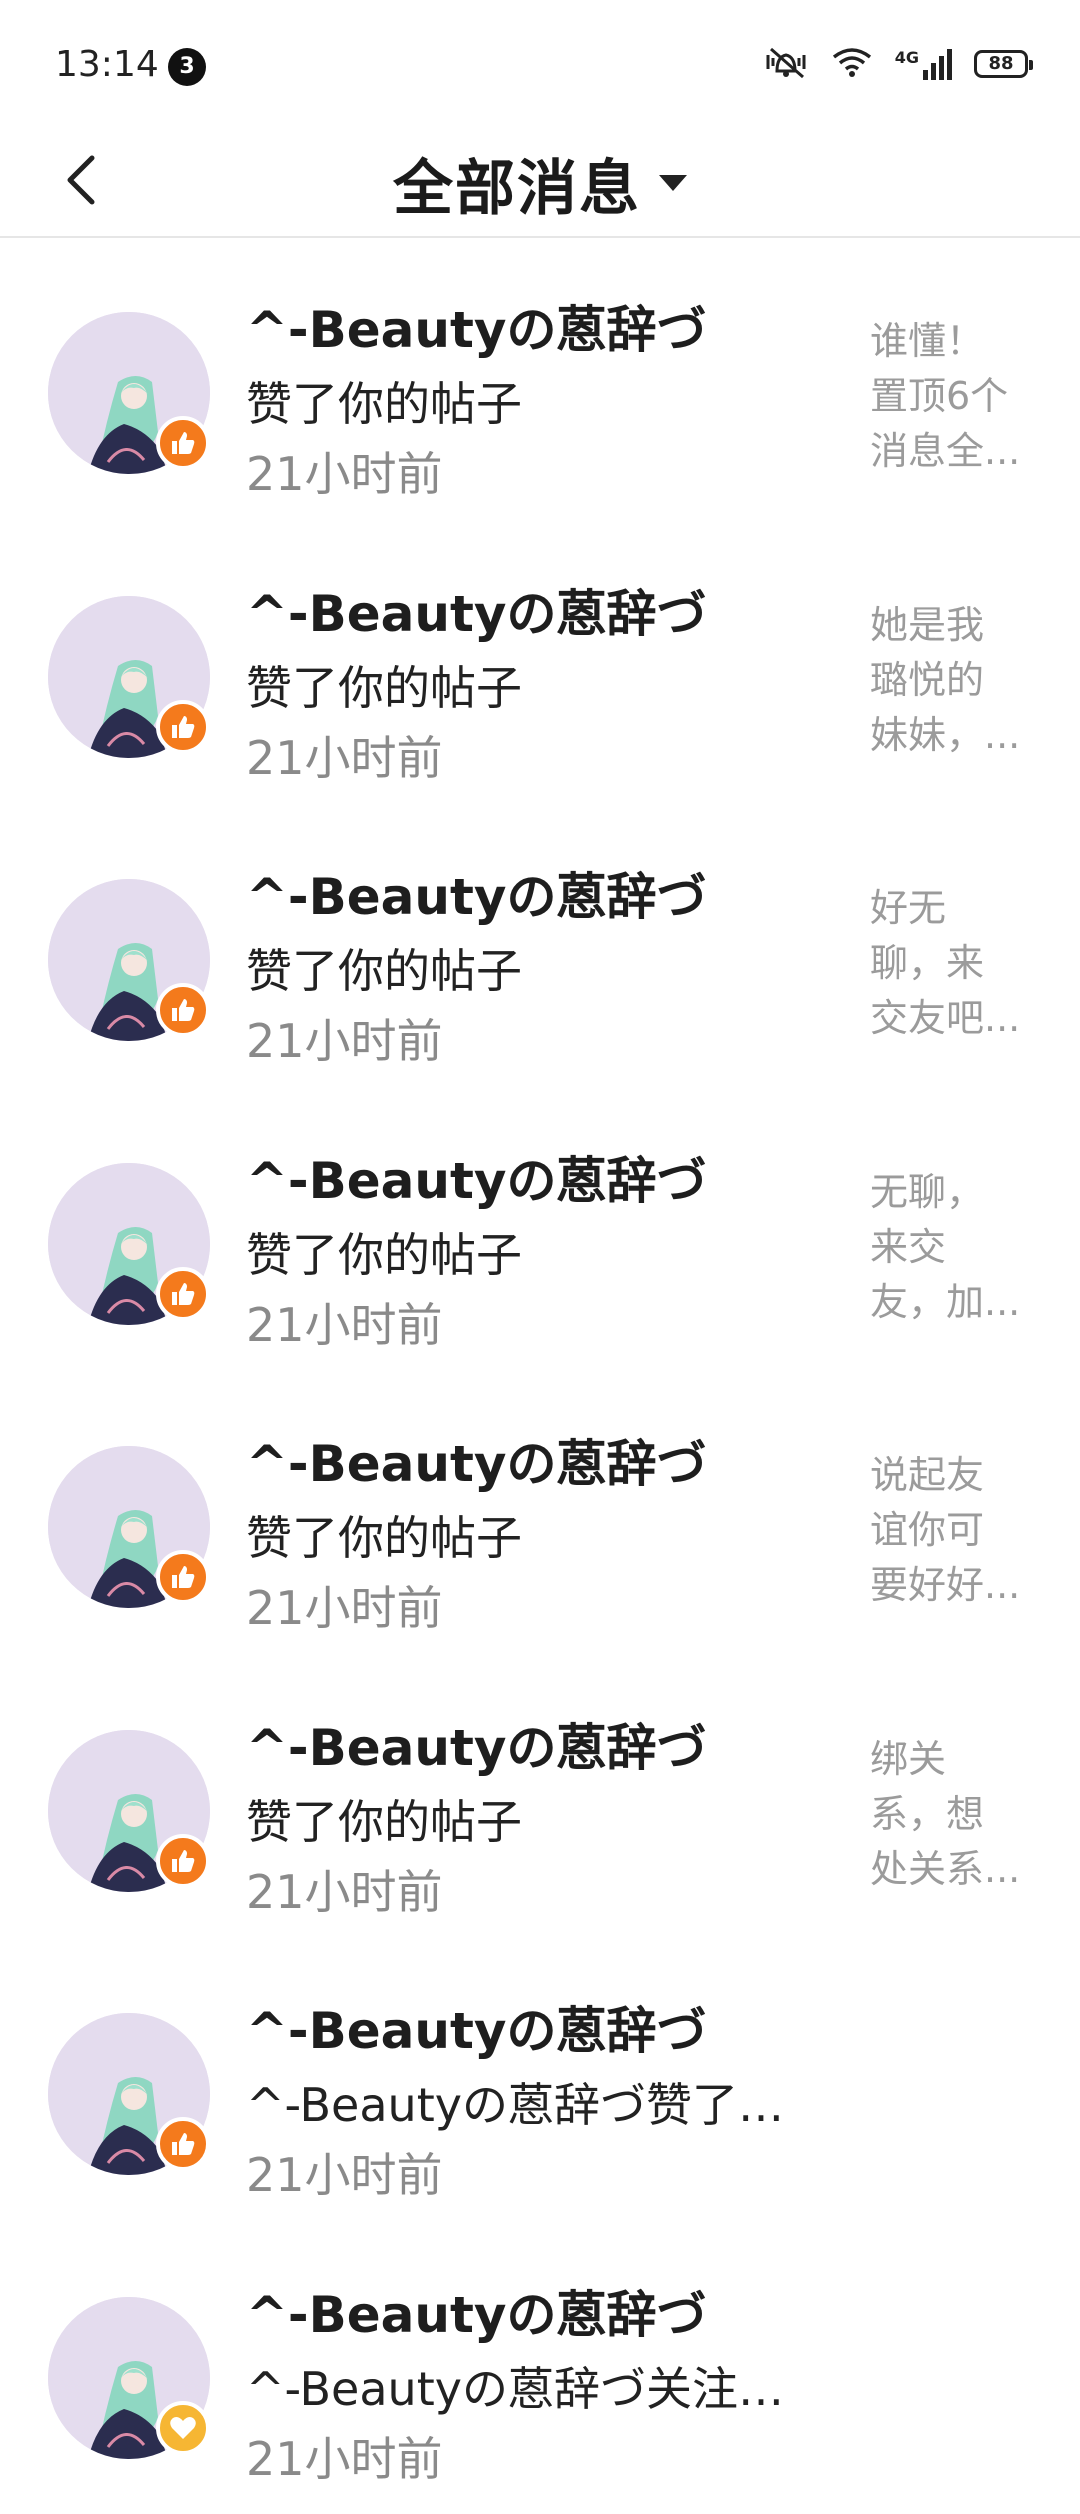 The height and width of the screenshot is (2514, 1080). What do you see at coordinates (923, 64) in the screenshot?
I see `cellular-signal-icon: 4G` at bounding box center [923, 64].